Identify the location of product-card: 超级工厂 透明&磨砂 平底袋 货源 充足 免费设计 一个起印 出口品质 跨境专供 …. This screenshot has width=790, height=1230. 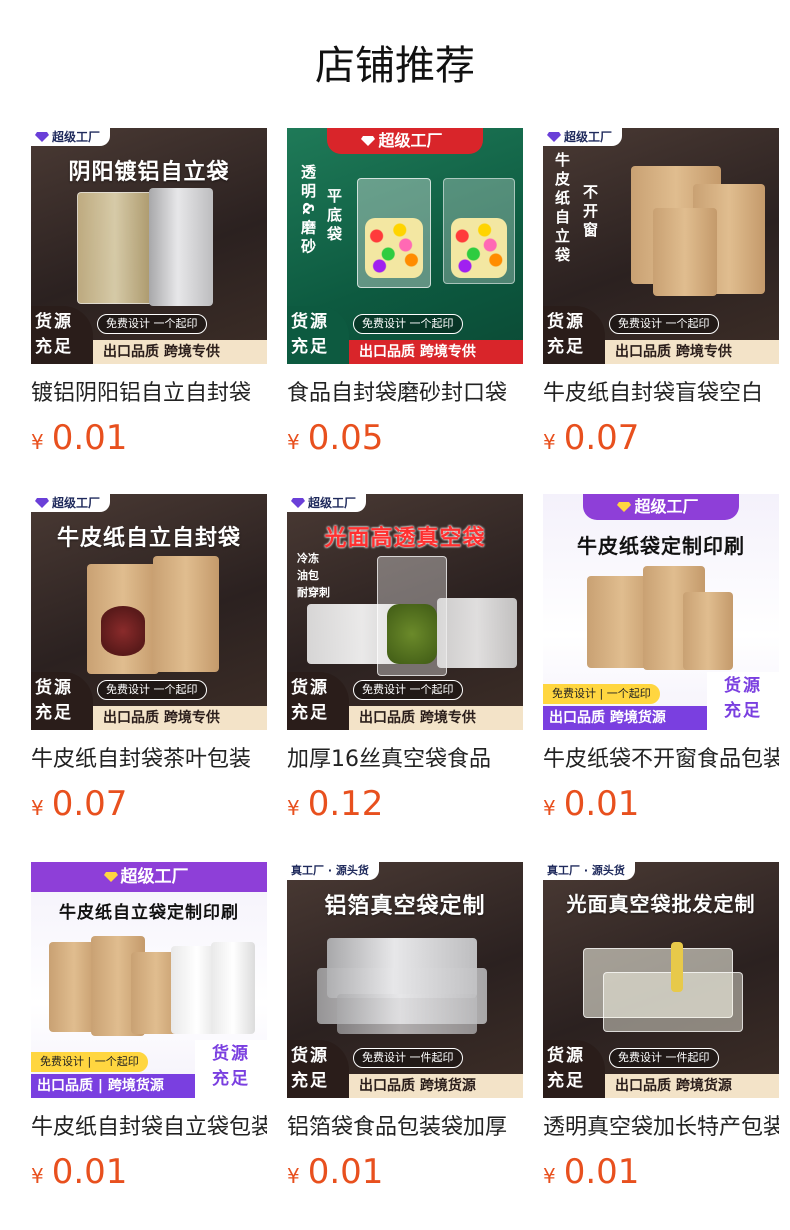
(405, 293).